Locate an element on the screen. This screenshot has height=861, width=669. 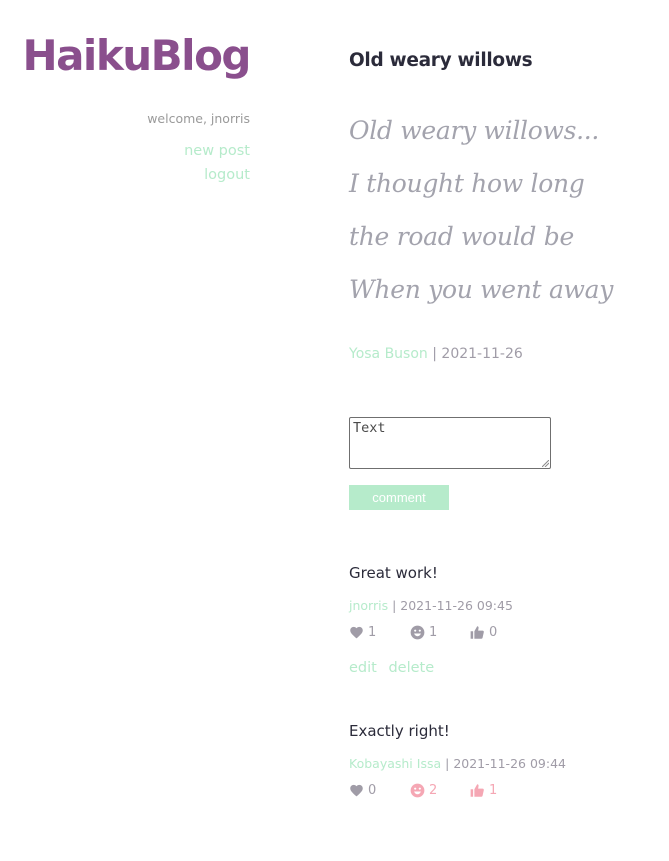
thumbs-reaction-button: 1 is located at coordinates (483, 790).